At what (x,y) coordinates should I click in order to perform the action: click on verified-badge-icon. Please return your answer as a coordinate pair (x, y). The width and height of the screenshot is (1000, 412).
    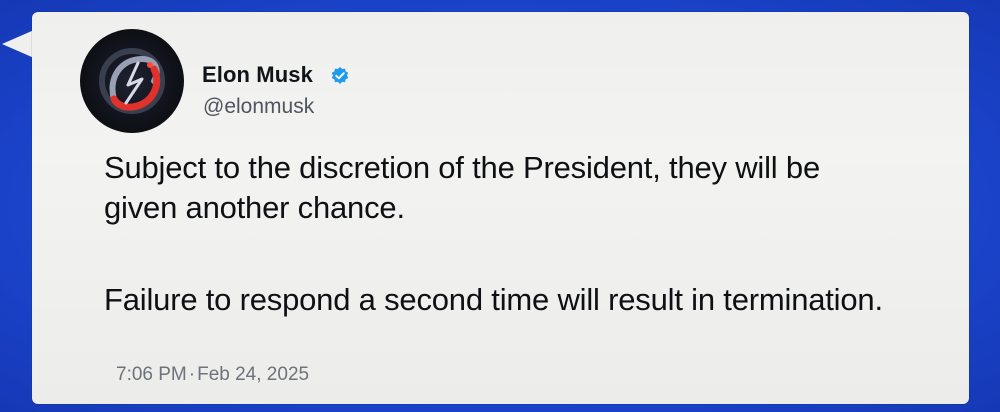
    Looking at the image, I should click on (340, 76).